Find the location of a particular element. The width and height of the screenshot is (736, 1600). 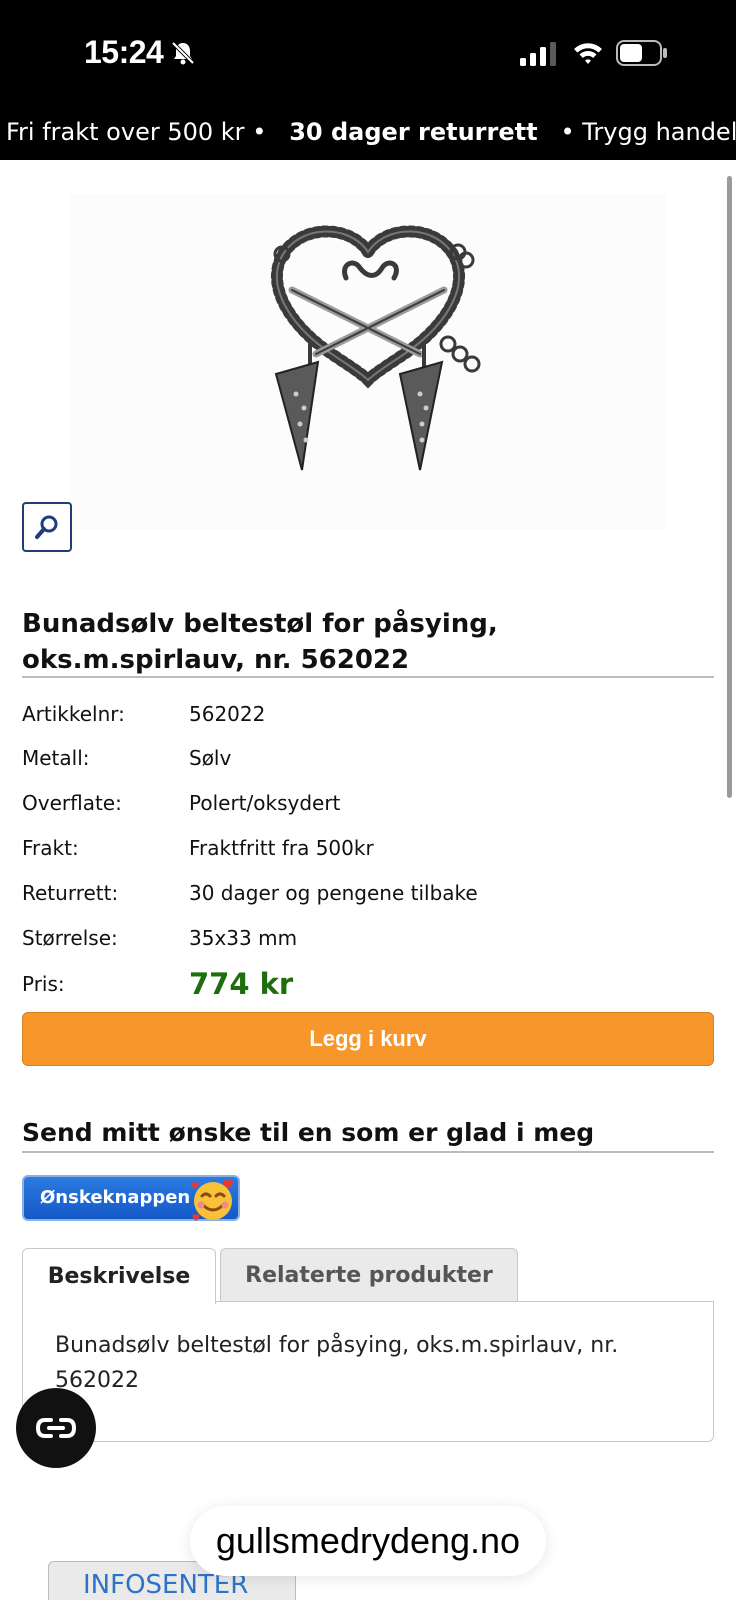

browser-url-bar: gullsmedrydeng.no is located at coordinates (368, 1541).